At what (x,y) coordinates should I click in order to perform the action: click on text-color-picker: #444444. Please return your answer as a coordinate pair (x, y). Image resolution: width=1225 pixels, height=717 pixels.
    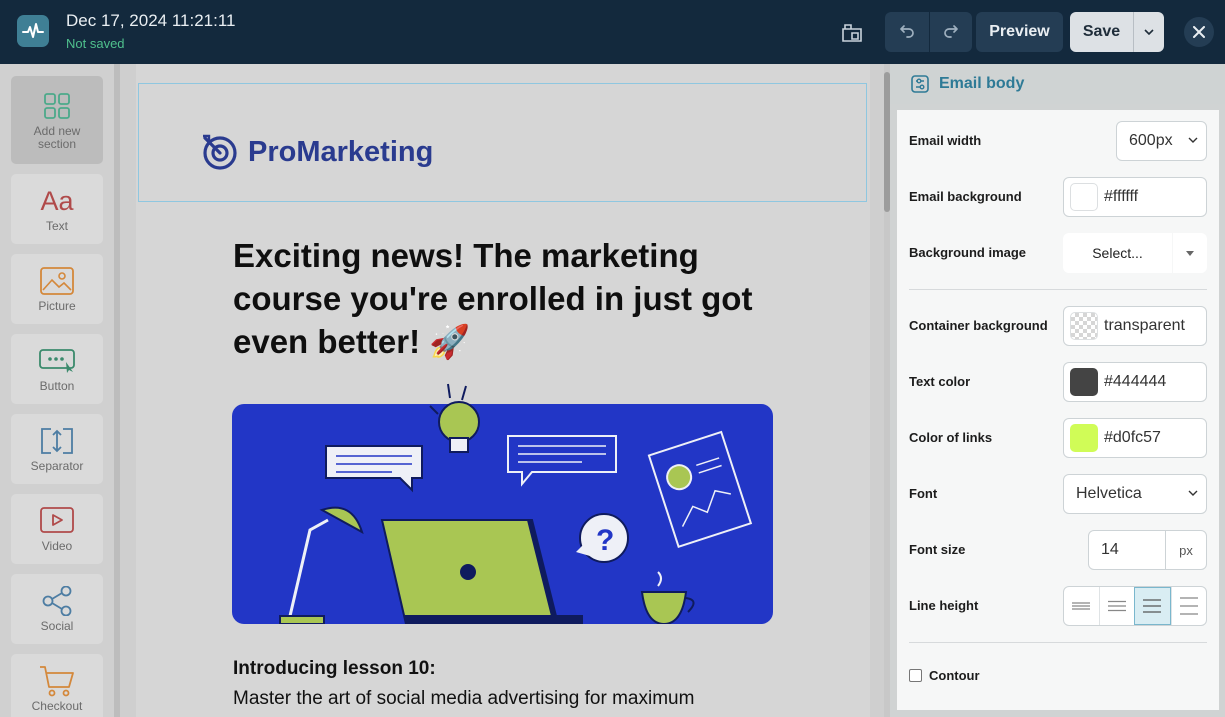
    Looking at the image, I should click on (1135, 382).